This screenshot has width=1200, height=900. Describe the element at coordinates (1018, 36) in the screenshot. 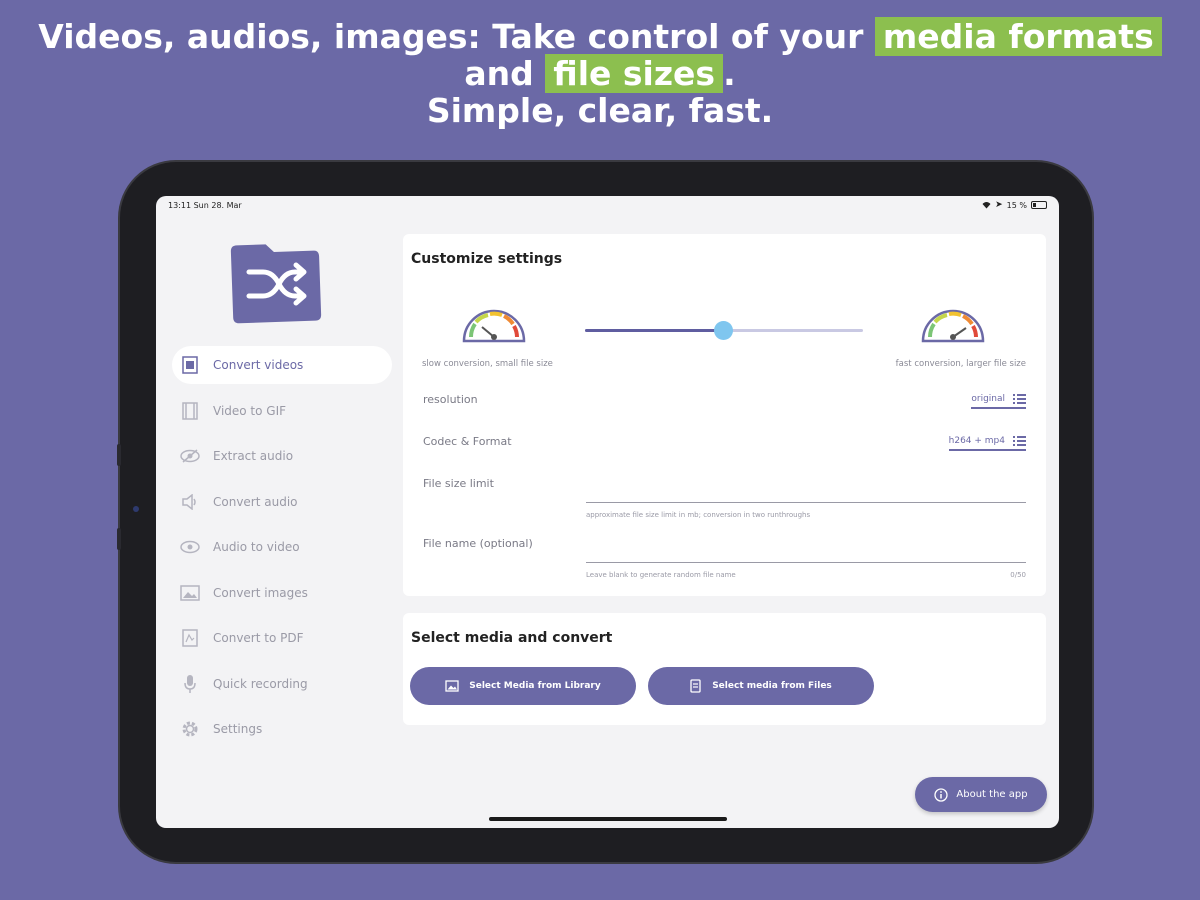

I see `headline-highlight-formats: media formats` at that location.